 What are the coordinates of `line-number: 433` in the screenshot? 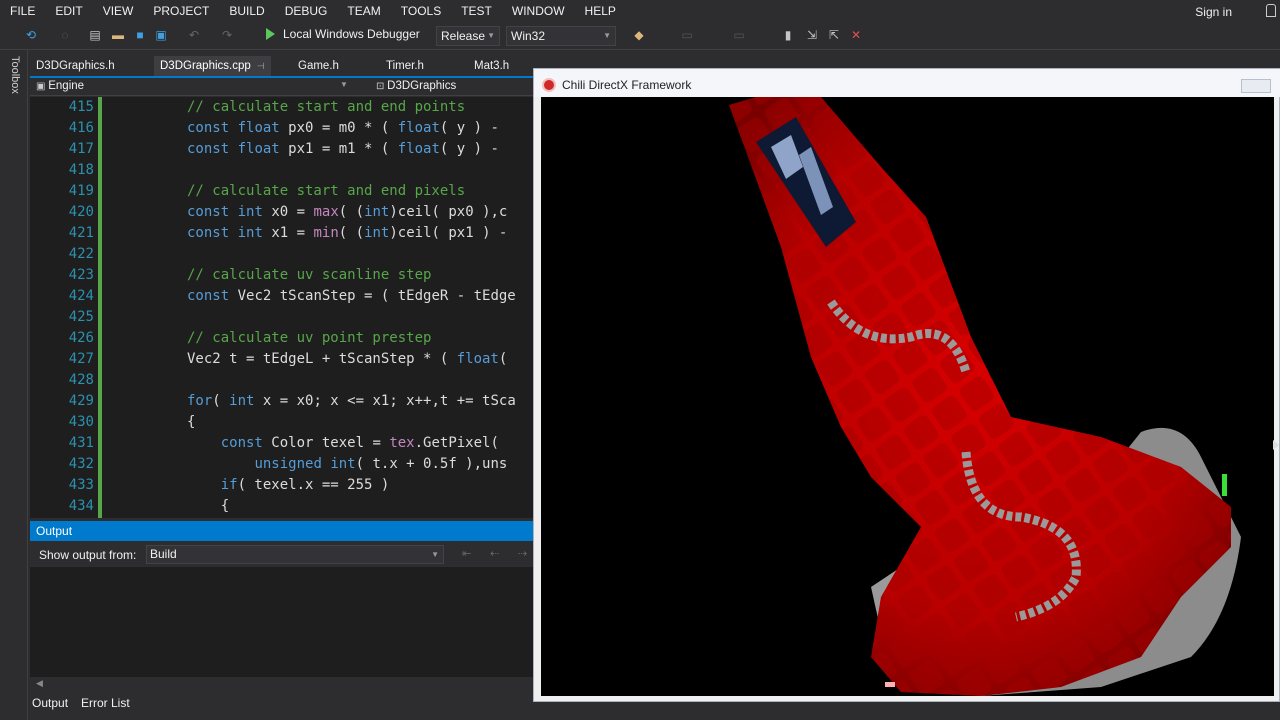 It's located at (81, 485).